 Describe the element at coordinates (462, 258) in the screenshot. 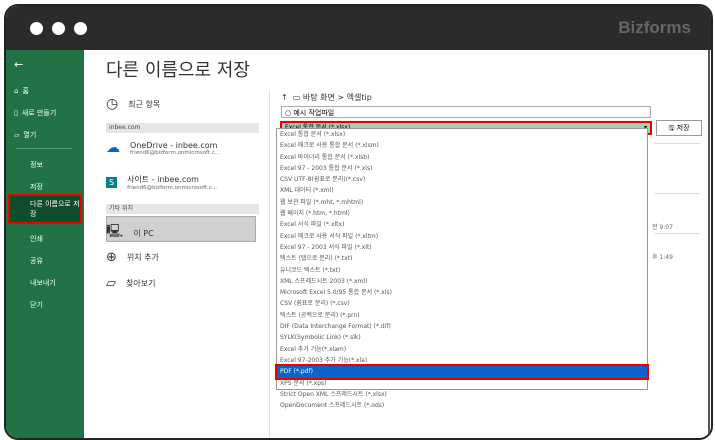

I see `filetype-option: 텍스트 (탭으로 분리) (*.txt)` at that location.